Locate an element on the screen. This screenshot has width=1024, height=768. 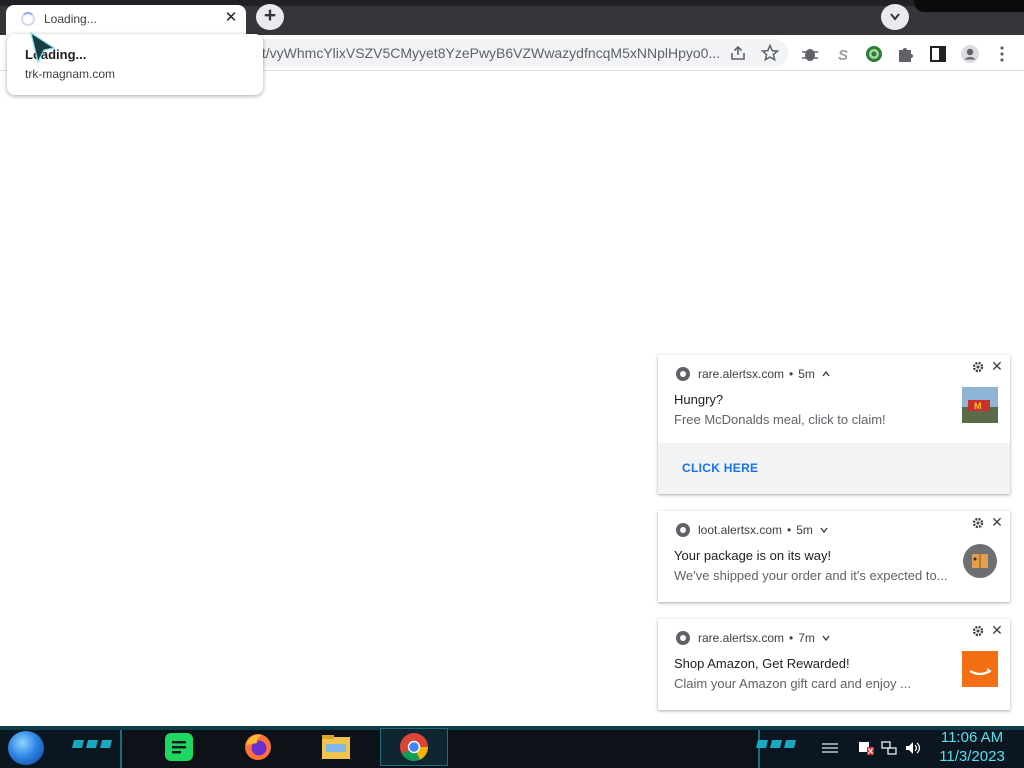
browser-tab-active: Loading... ✕ is located at coordinates (126, 20).